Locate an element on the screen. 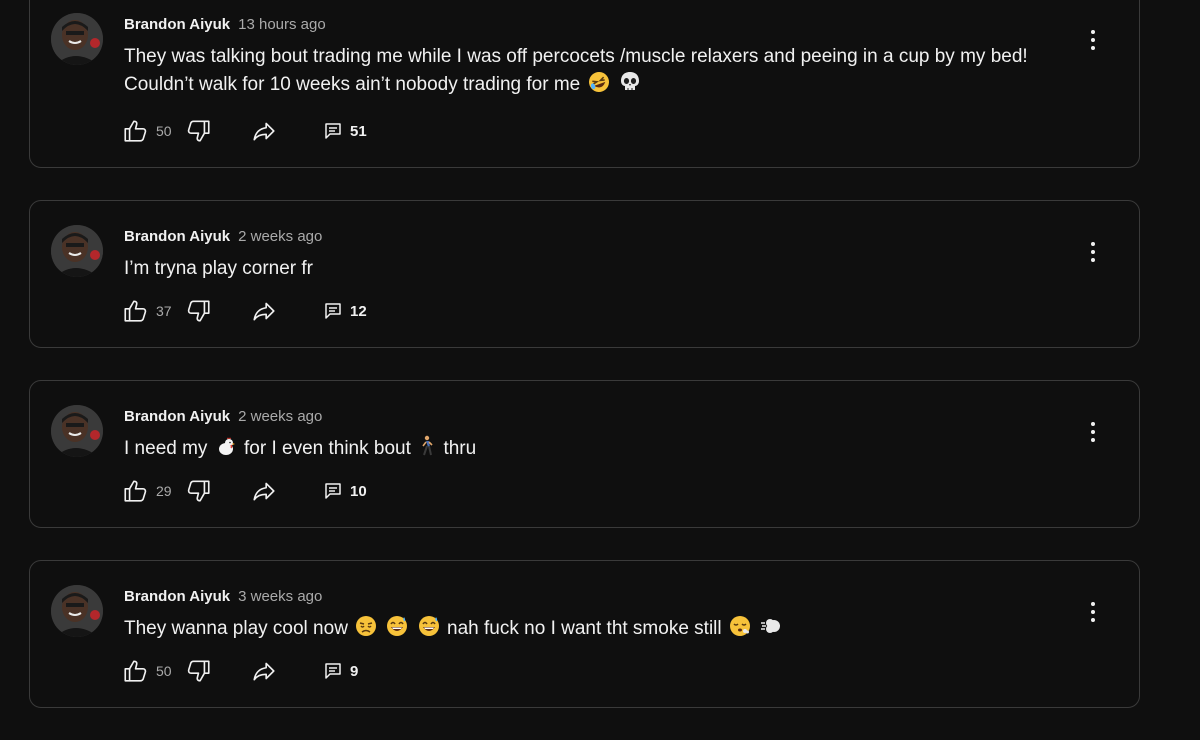 The width and height of the screenshot is (1200, 740). comment-text-part: I need my is located at coordinates (166, 448).